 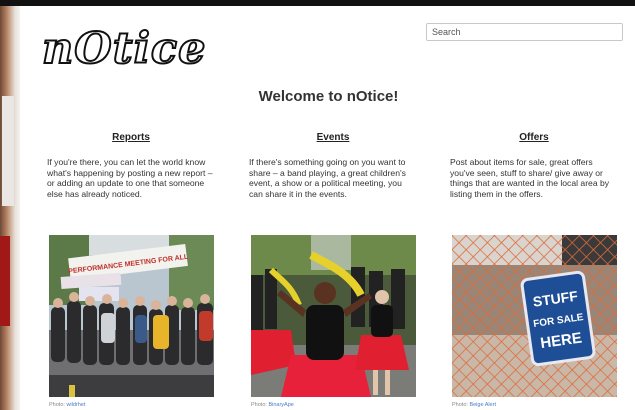 I want to click on events-heading-link: Events, so click(x=333, y=137).